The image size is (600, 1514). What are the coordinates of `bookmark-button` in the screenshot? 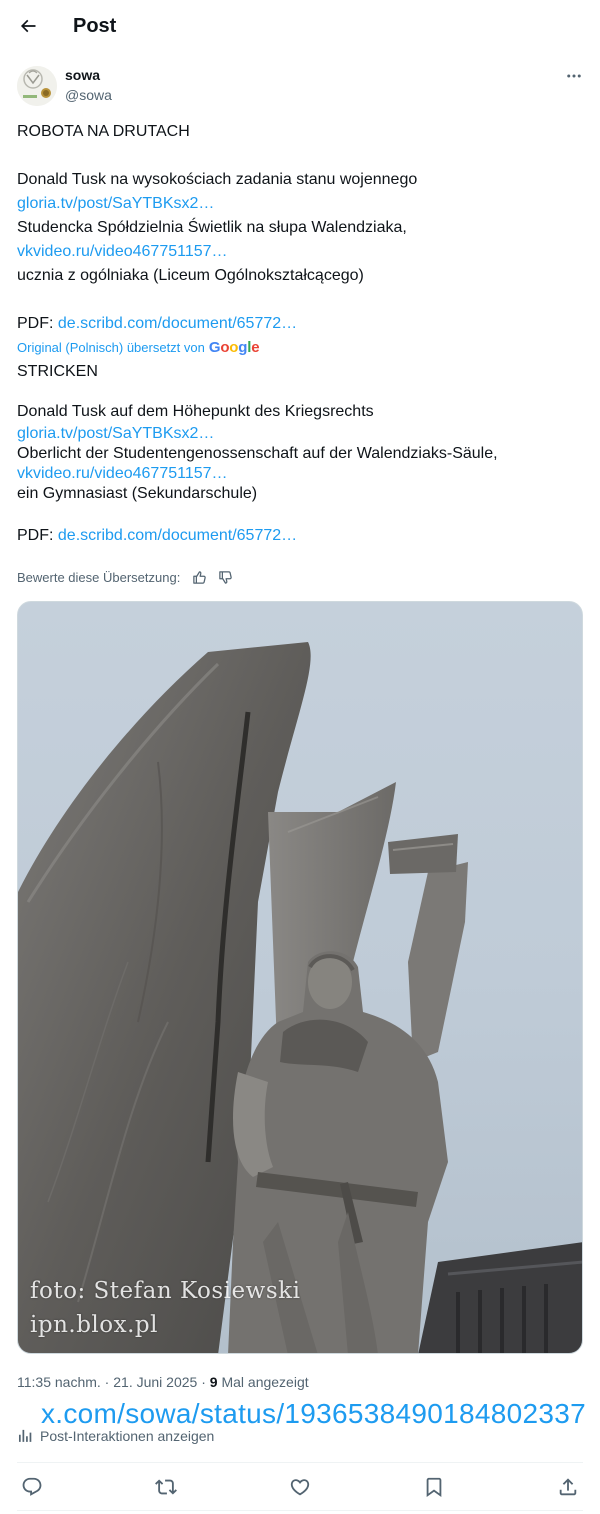 It's located at (434, 1487).